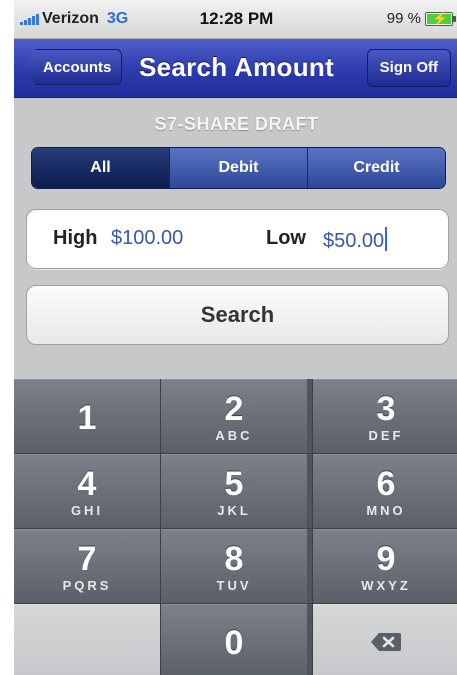 This screenshot has width=457, height=675. What do you see at coordinates (236, 124) in the screenshot?
I see `account-name: S7-SHARE DRAFT` at bounding box center [236, 124].